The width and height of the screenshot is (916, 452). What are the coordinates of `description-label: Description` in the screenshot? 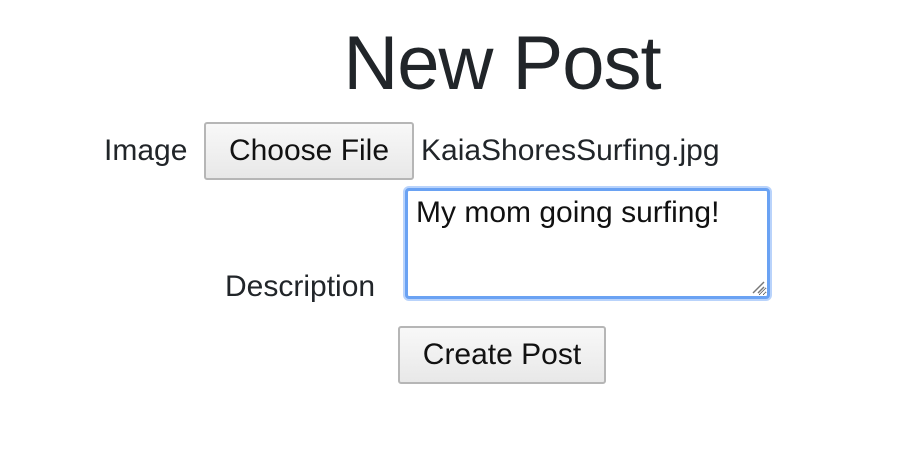 It's located at (300, 286).